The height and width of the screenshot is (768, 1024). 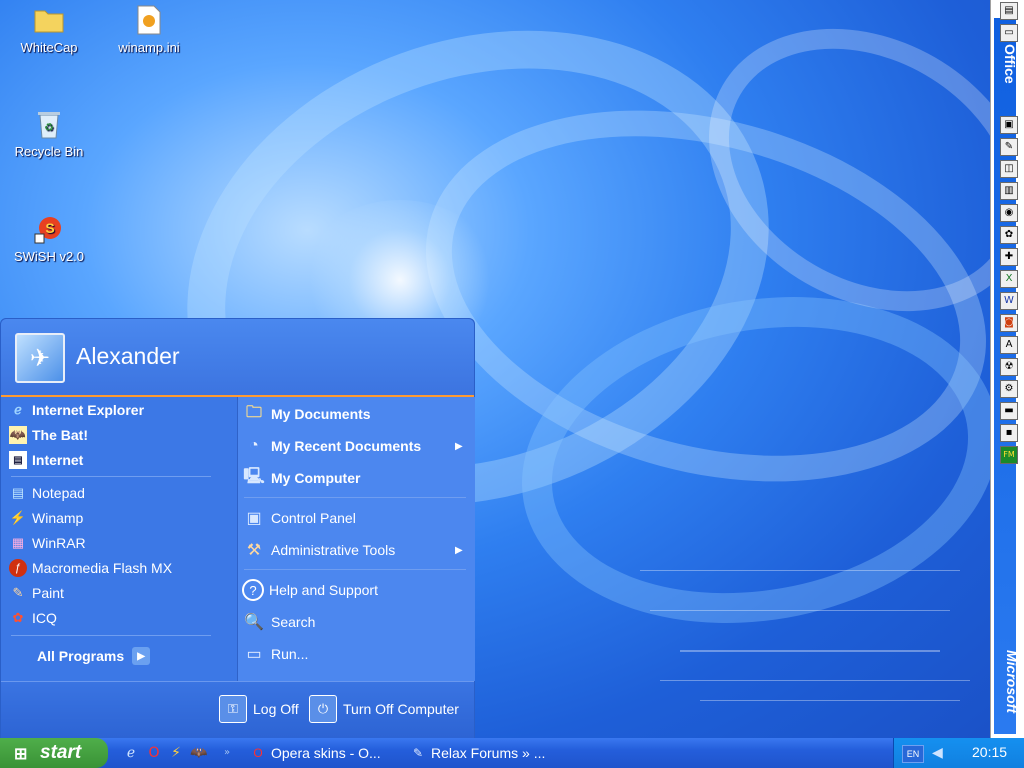 I want to click on turn-off-computer-button: ⏻ Turn Off Computer, so click(x=384, y=709).